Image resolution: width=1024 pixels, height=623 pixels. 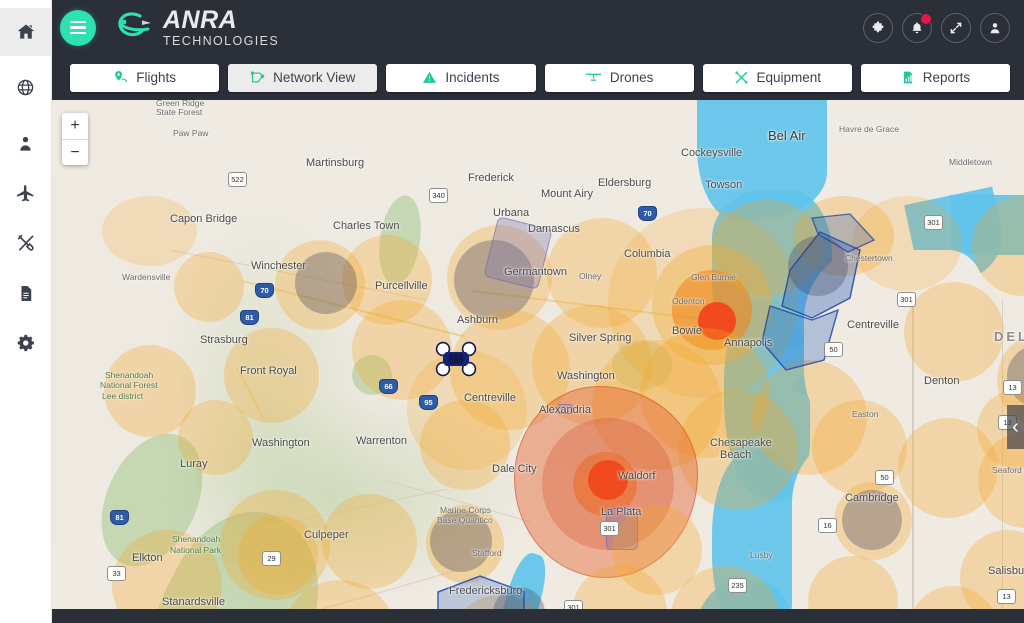 I want to click on fullscreen-expand-icon, so click(x=956, y=27).